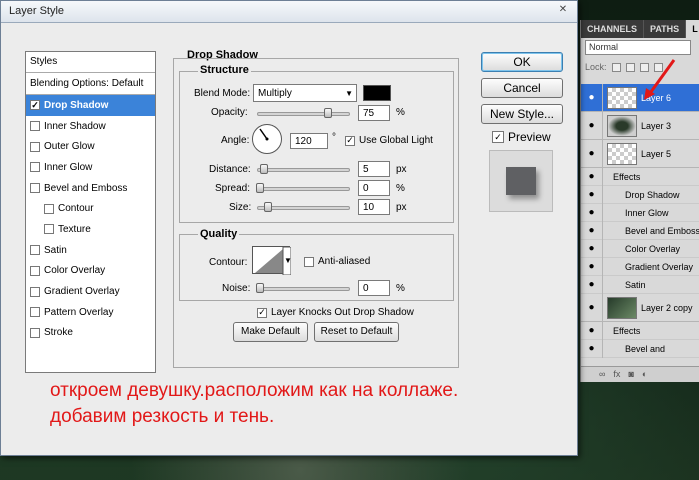 This screenshot has width=699, height=480. I want to click on layer-row-layer-5: ● Layer 5, so click(640, 154).